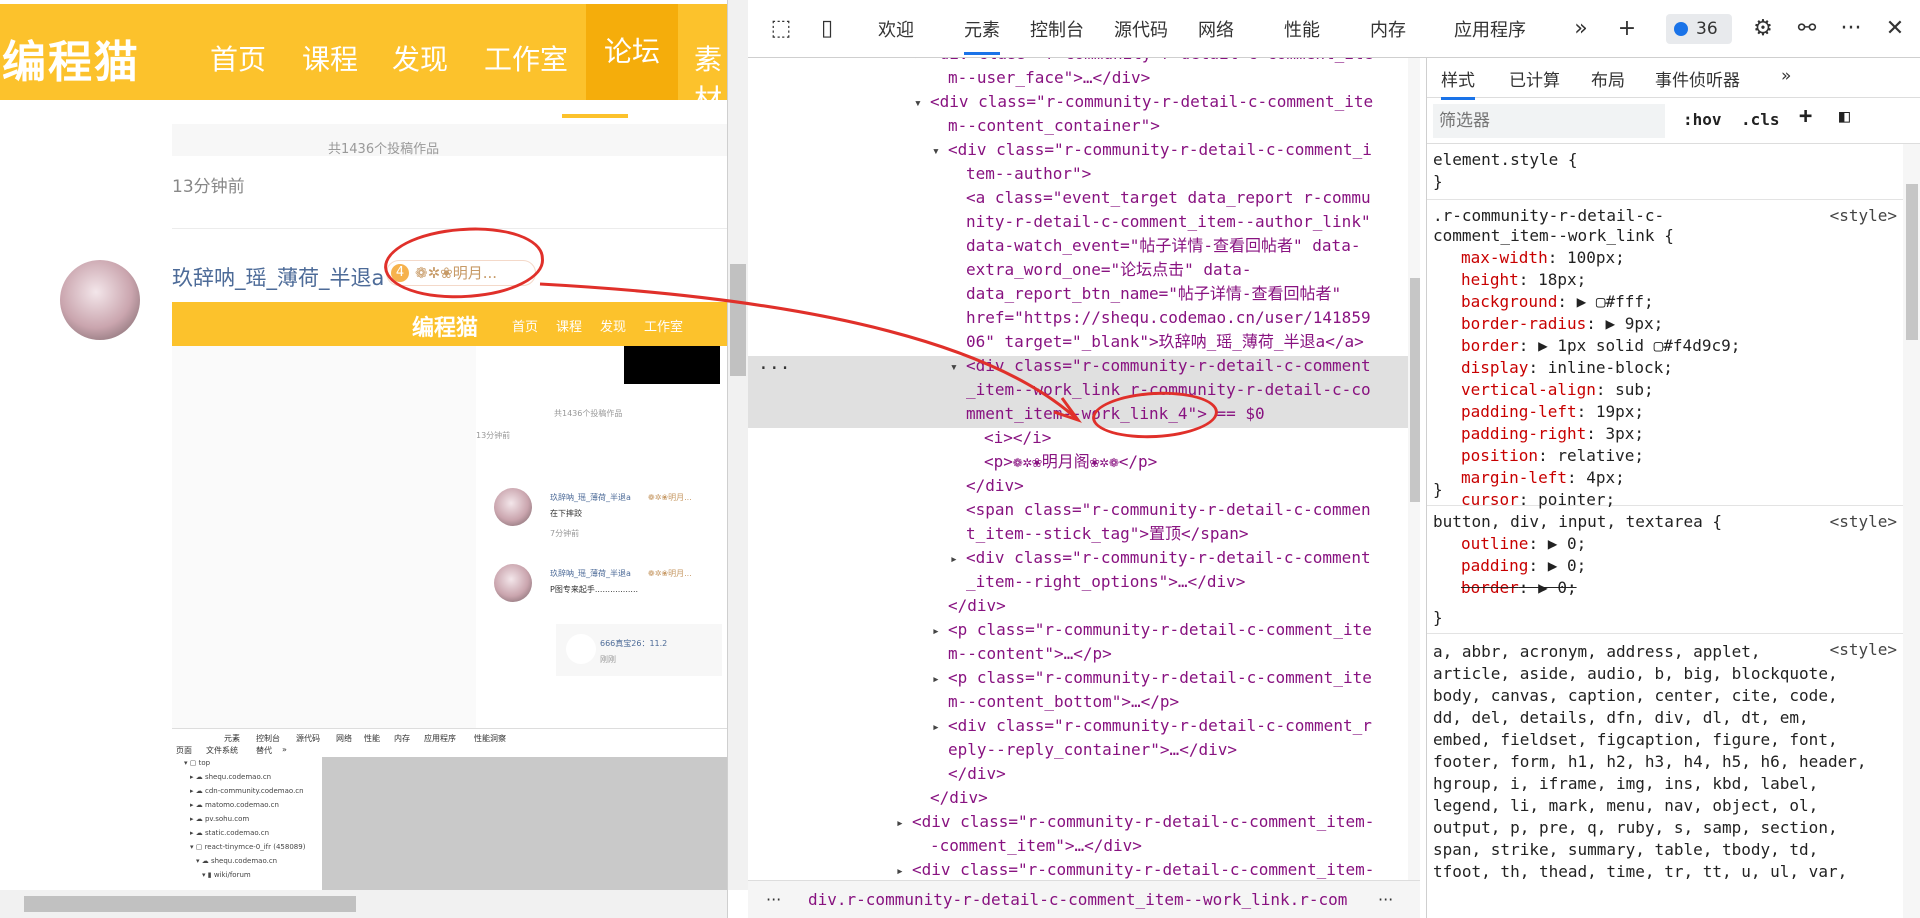  I want to click on css-property-value: 100px;, so click(1596, 257).